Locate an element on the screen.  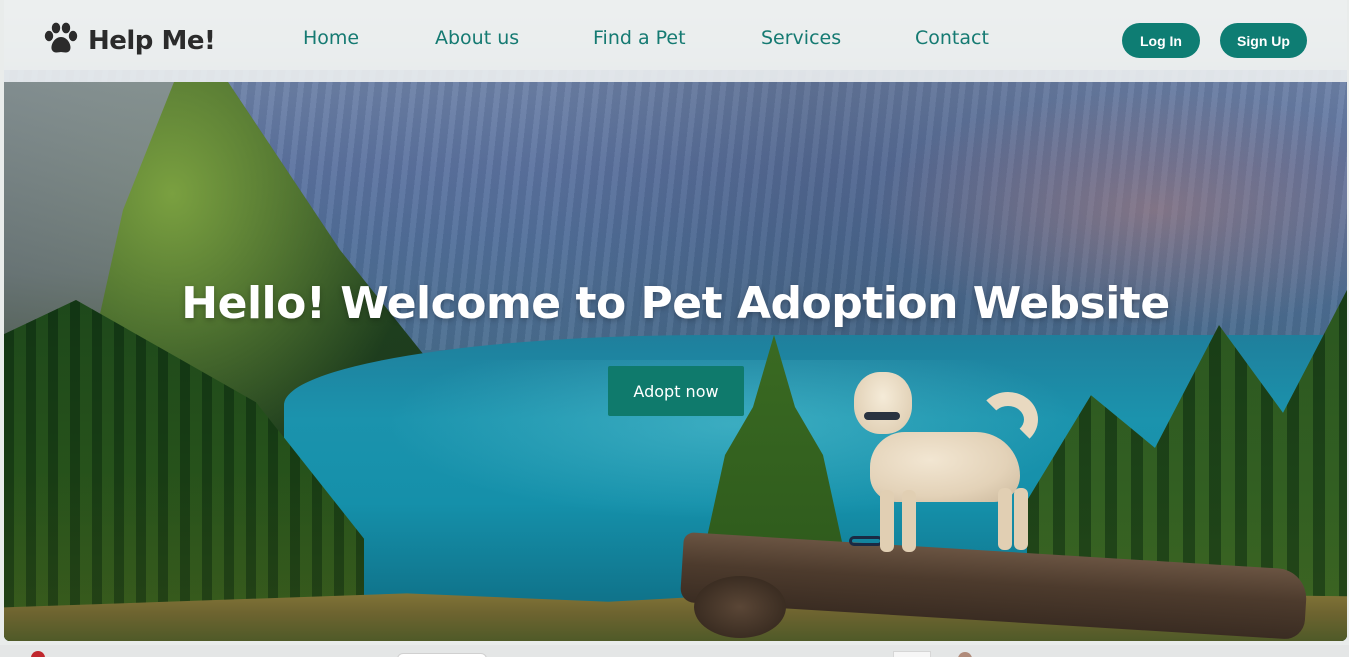
user-avatar is located at coordinates (965, 654).